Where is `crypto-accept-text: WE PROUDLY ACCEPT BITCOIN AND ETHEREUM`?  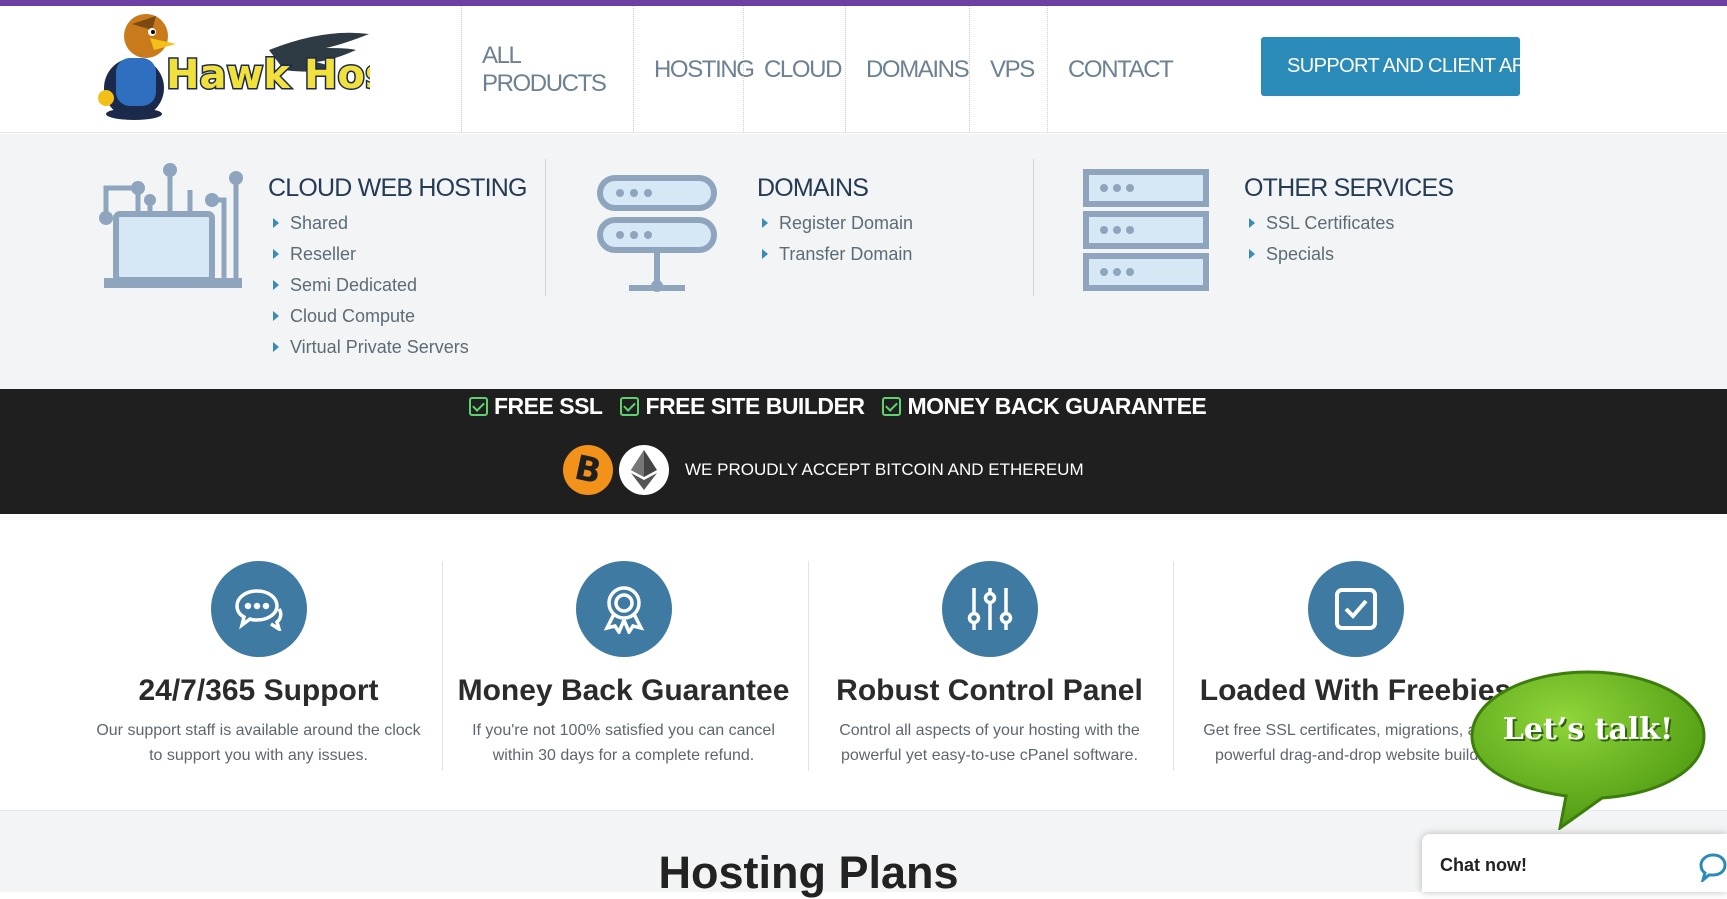
crypto-accept-text: WE PROUDLY ACCEPT BITCOIN AND ETHEREUM is located at coordinates (884, 469).